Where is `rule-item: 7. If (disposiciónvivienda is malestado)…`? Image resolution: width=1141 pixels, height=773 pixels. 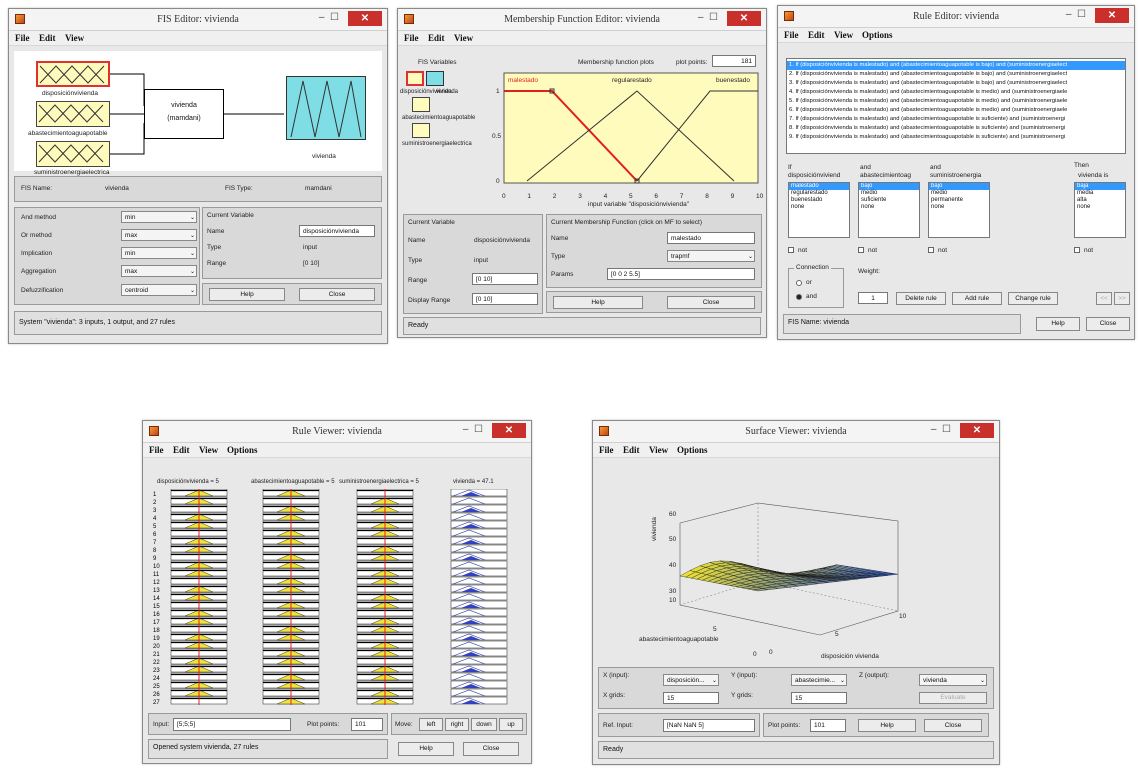 rule-item: 7. If (disposiciónvivienda is malestado)… is located at coordinates (956, 119).